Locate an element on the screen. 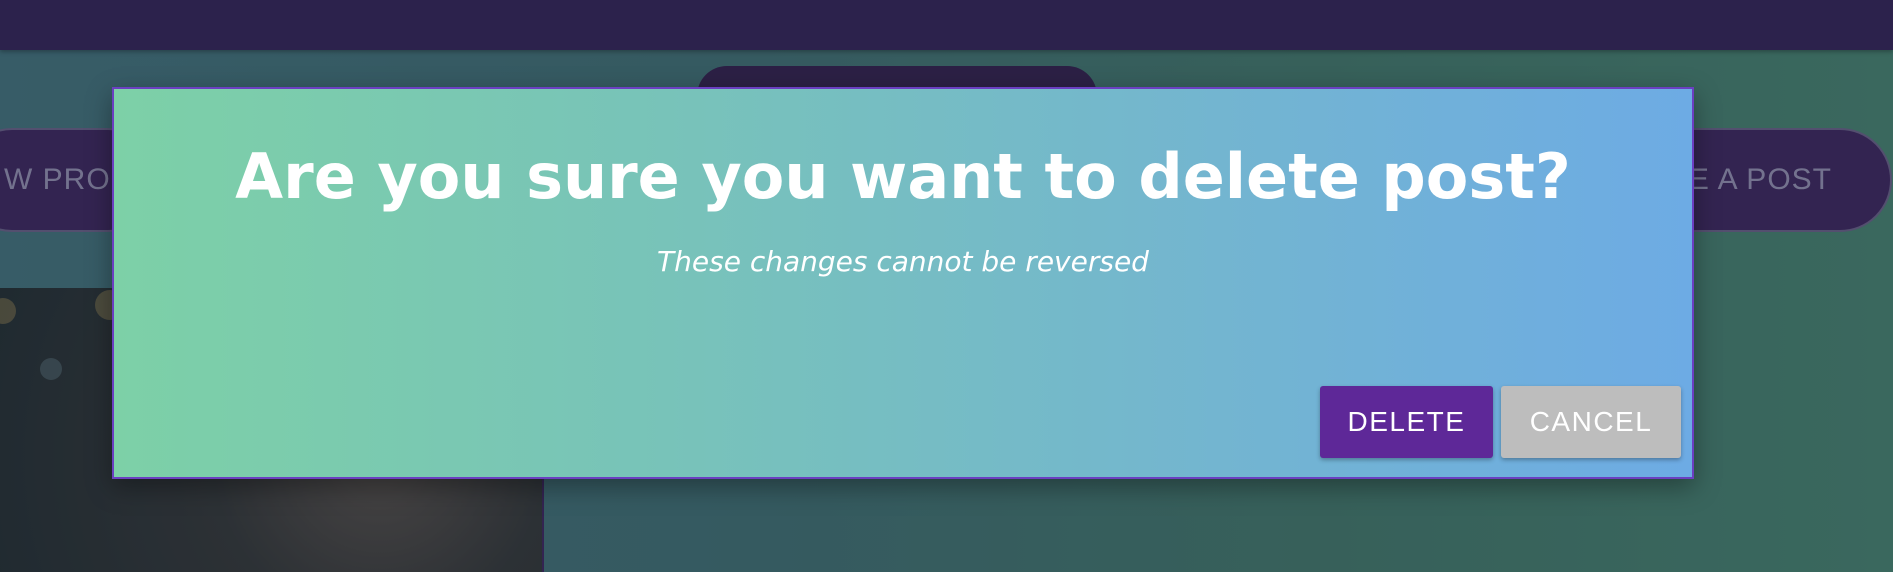 This screenshot has width=1893, height=572. dialog-title: Are you sure you want to delete post? is located at coordinates (903, 176).